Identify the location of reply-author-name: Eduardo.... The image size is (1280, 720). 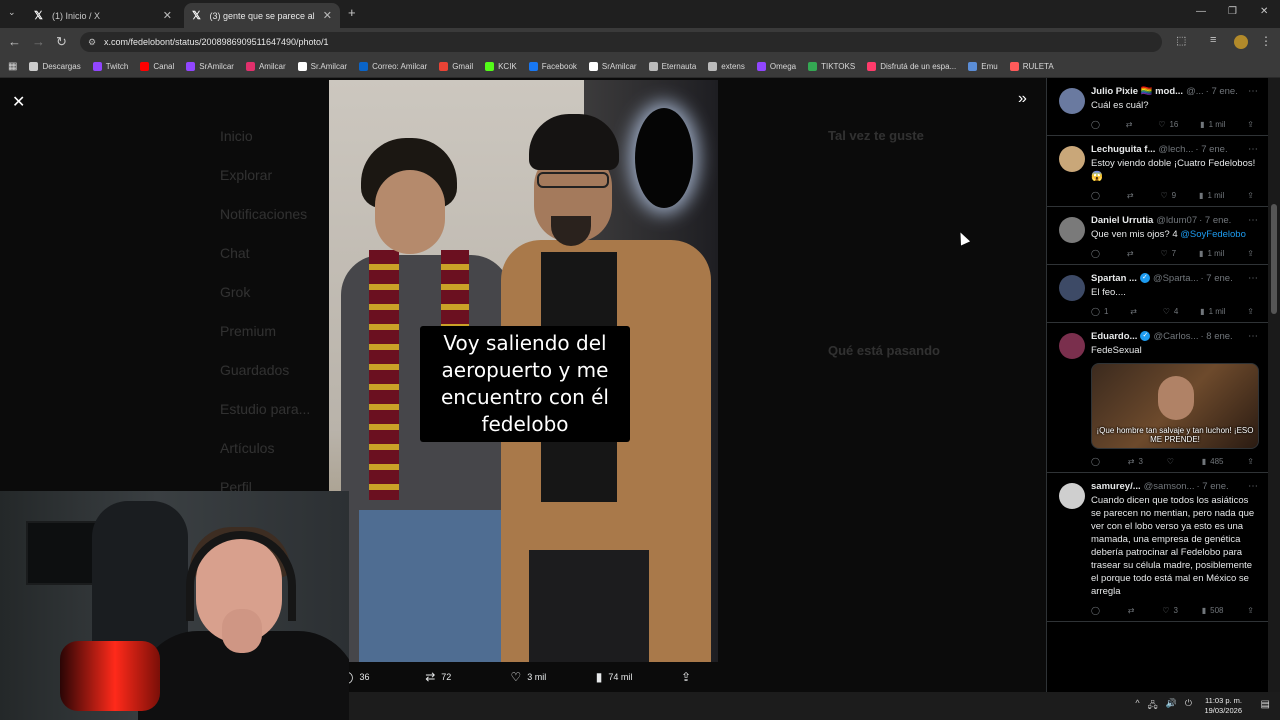
(1114, 336).